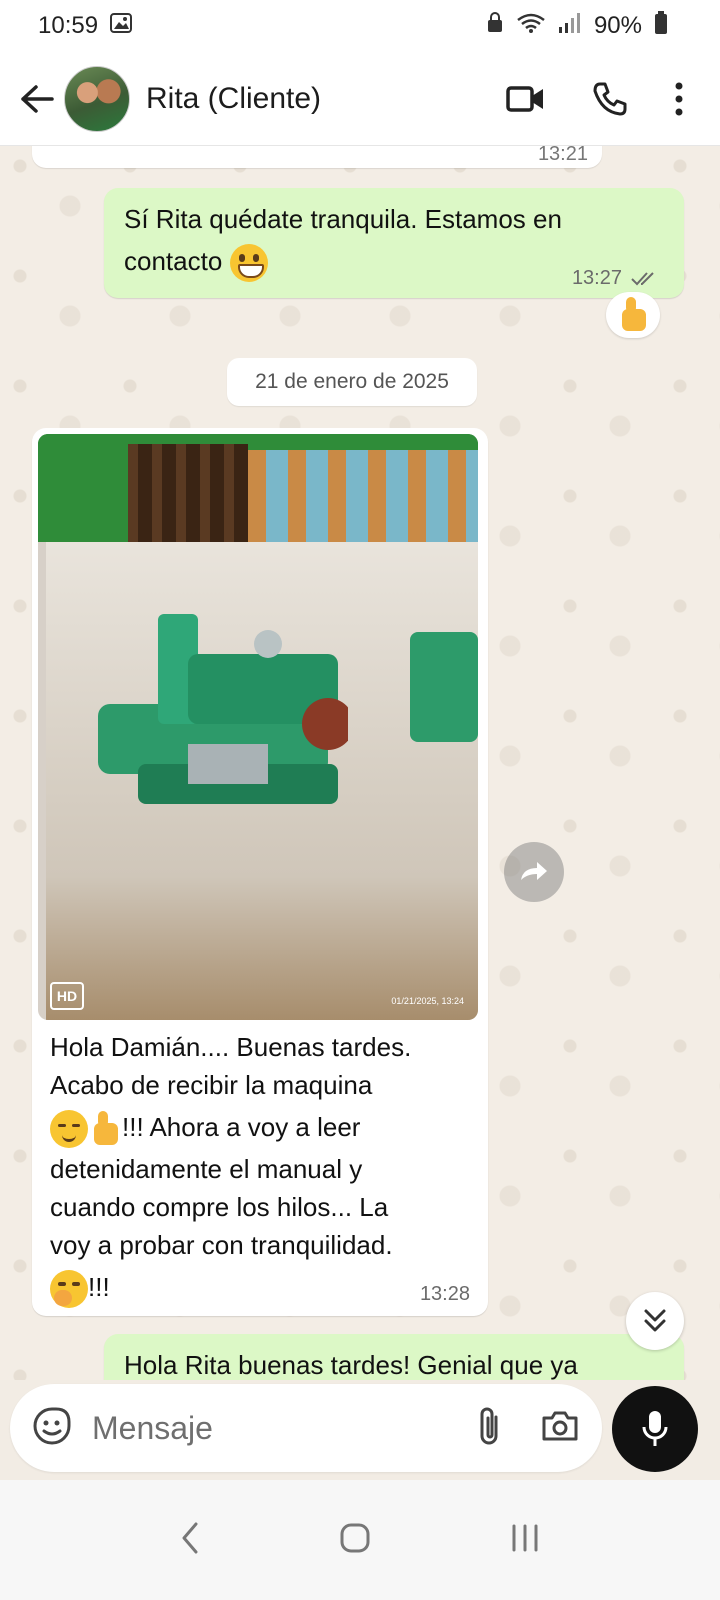 Image resolution: width=720 pixels, height=1600 pixels. What do you see at coordinates (68, 25) in the screenshot?
I see `status-time: 10:59` at bounding box center [68, 25].